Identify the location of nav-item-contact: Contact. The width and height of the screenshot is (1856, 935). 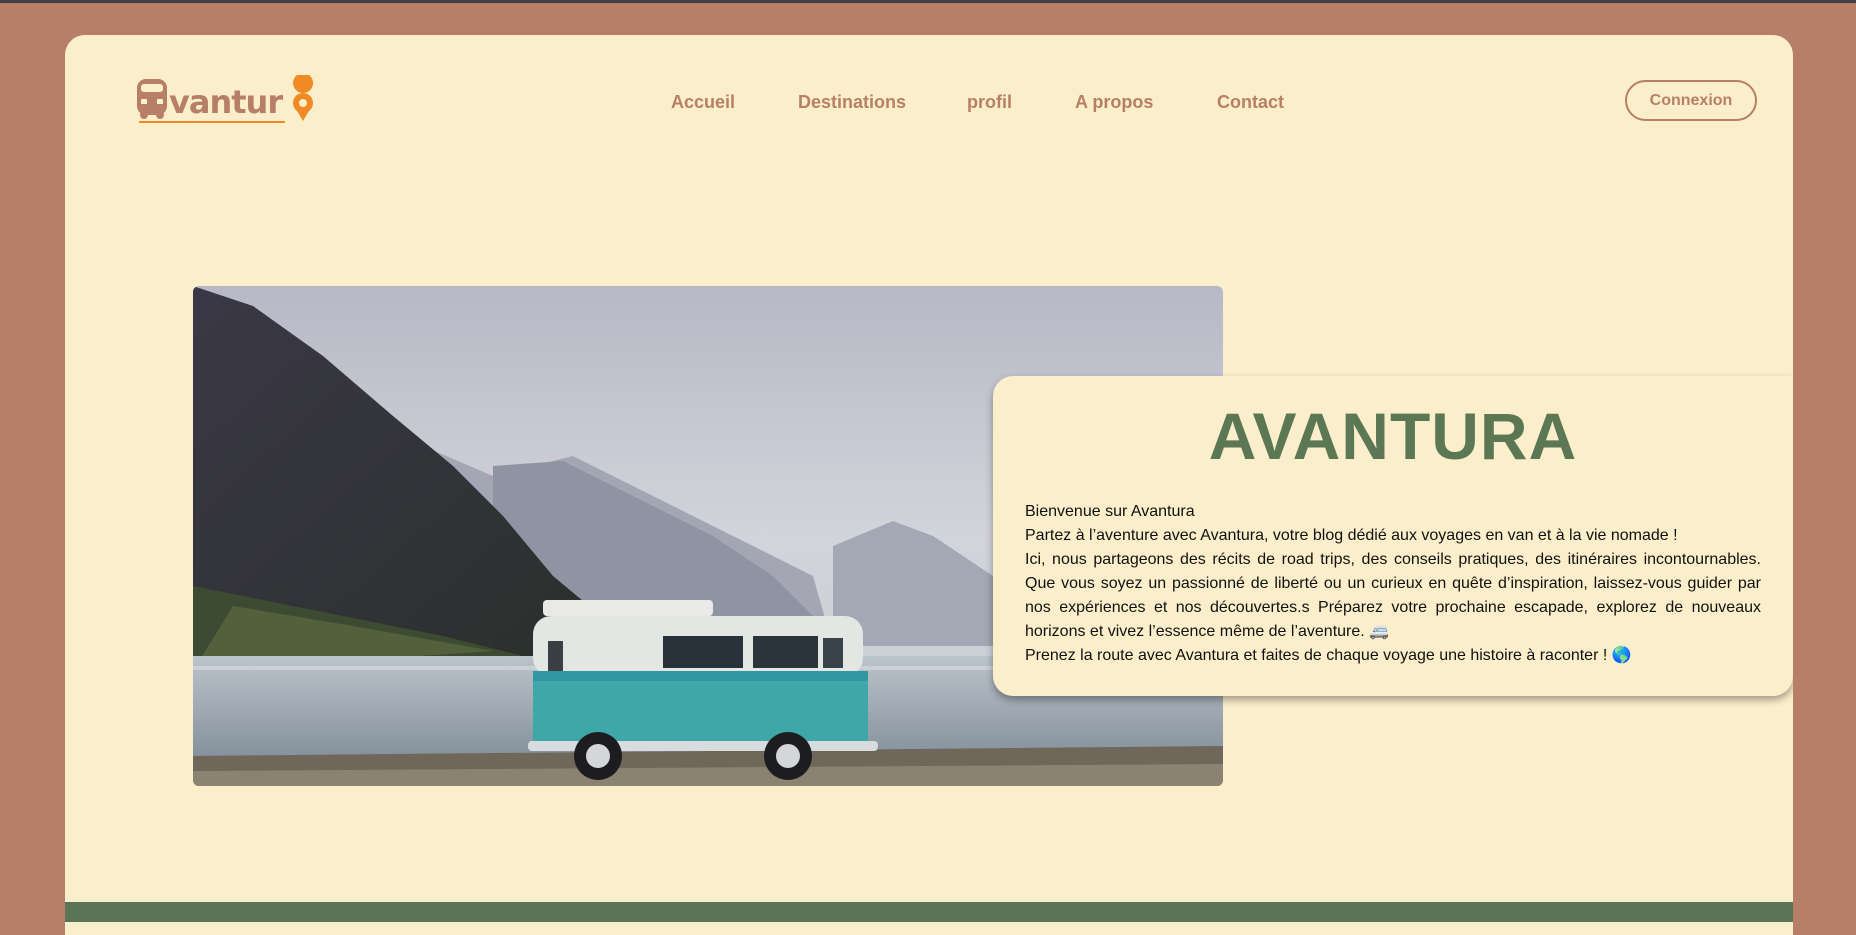
(1250, 102).